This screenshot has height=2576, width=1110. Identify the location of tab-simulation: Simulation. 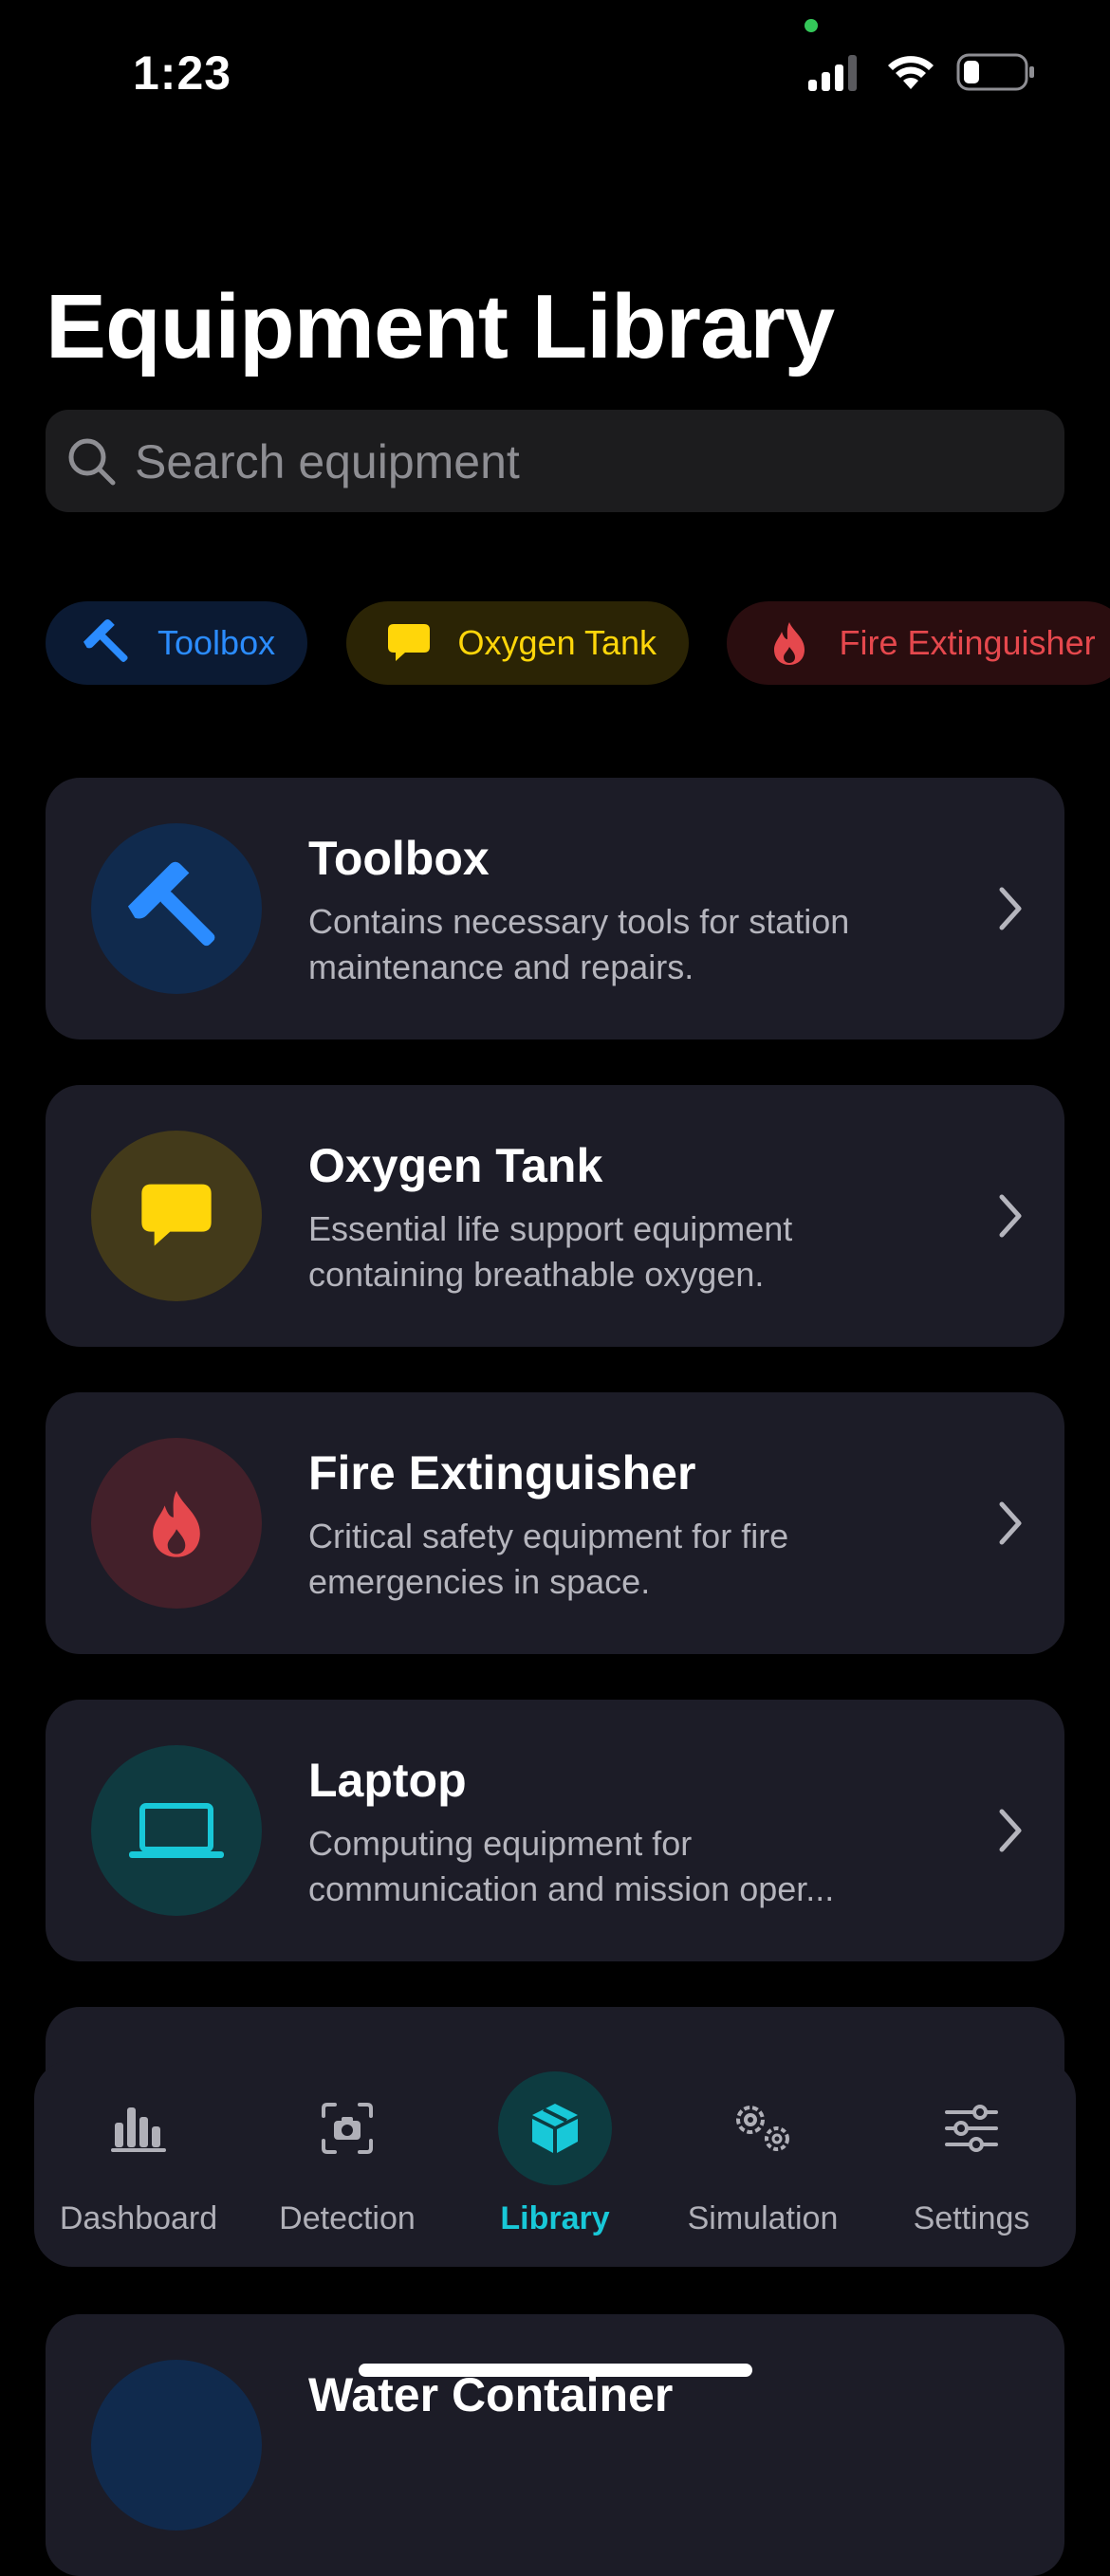
(762, 2163).